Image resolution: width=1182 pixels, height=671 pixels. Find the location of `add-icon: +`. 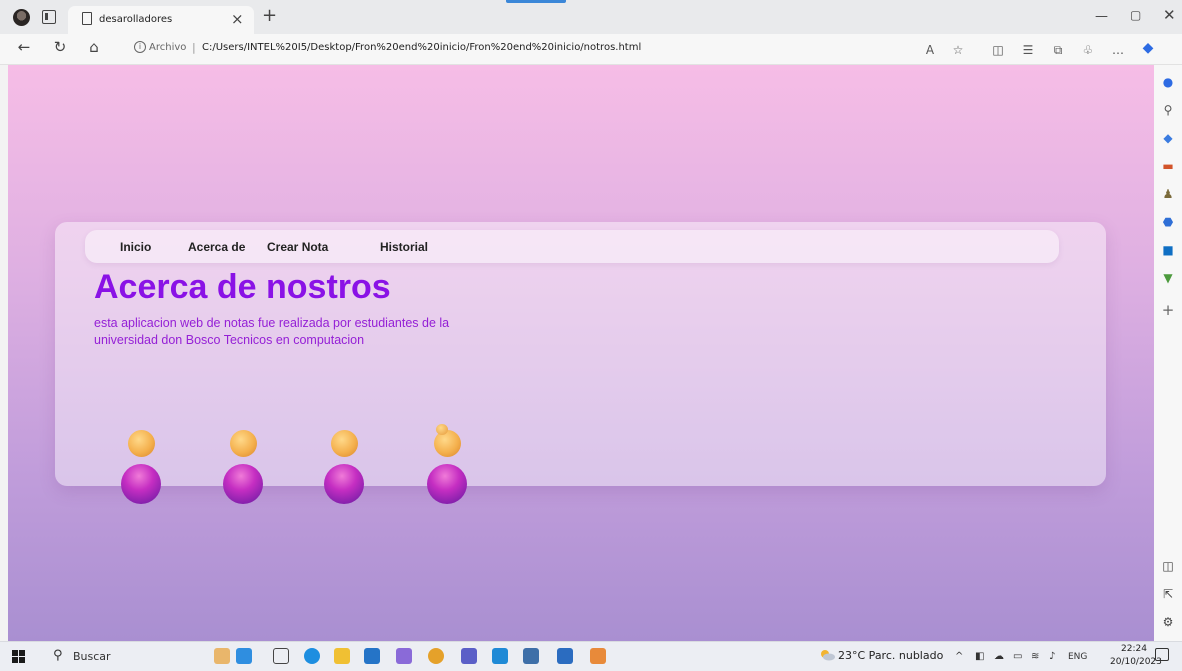

add-icon: + is located at coordinates (1168, 310).